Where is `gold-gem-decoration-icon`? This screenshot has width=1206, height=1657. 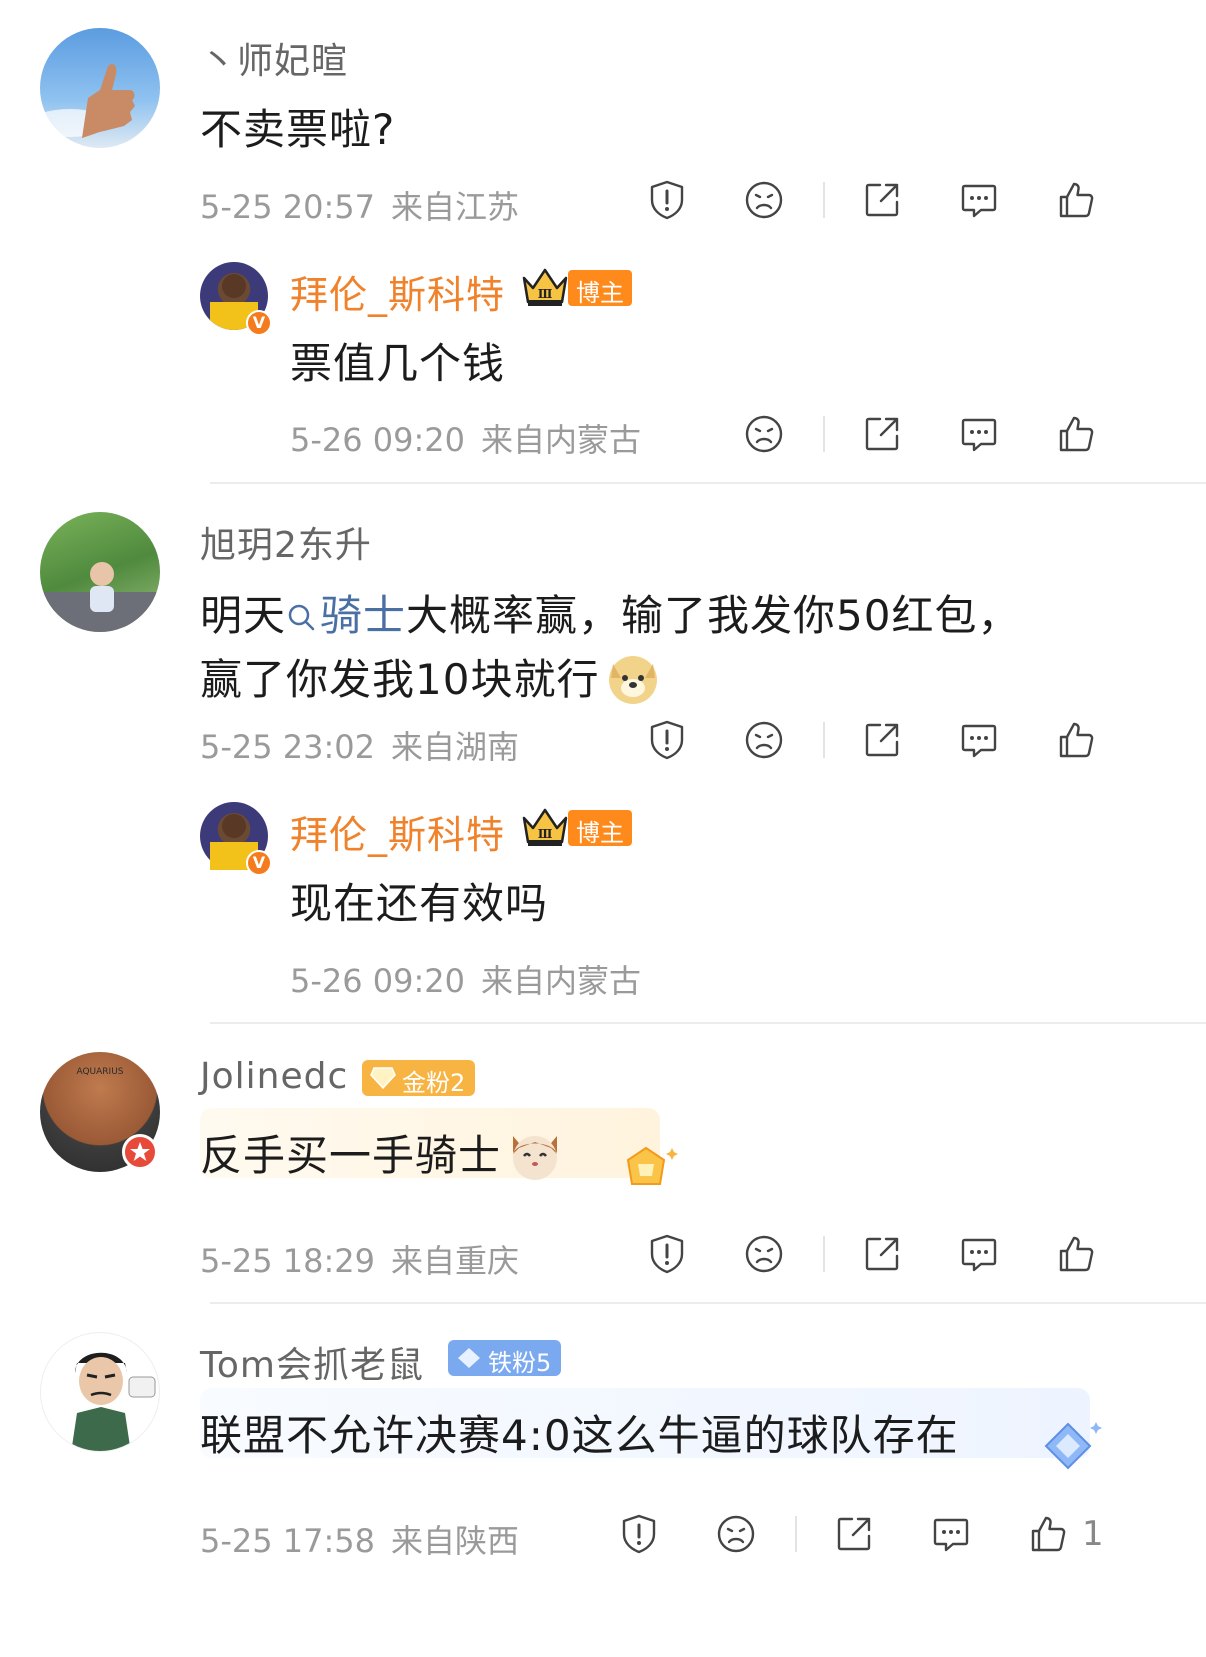 gold-gem-decoration-icon is located at coordinates (646, 1170).